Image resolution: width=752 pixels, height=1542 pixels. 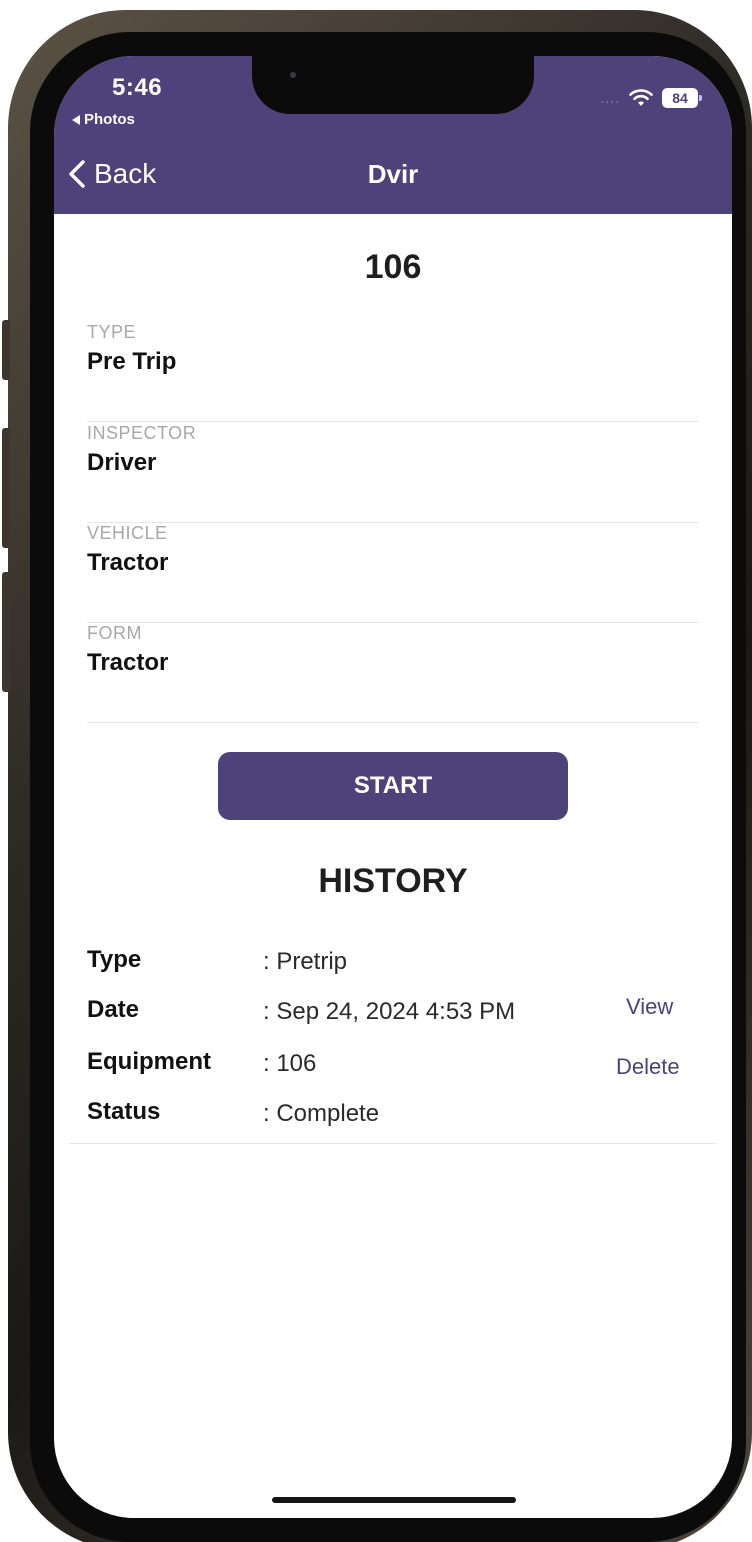 I want to click on nav-title: Dvir, so click(x=393, y=174).